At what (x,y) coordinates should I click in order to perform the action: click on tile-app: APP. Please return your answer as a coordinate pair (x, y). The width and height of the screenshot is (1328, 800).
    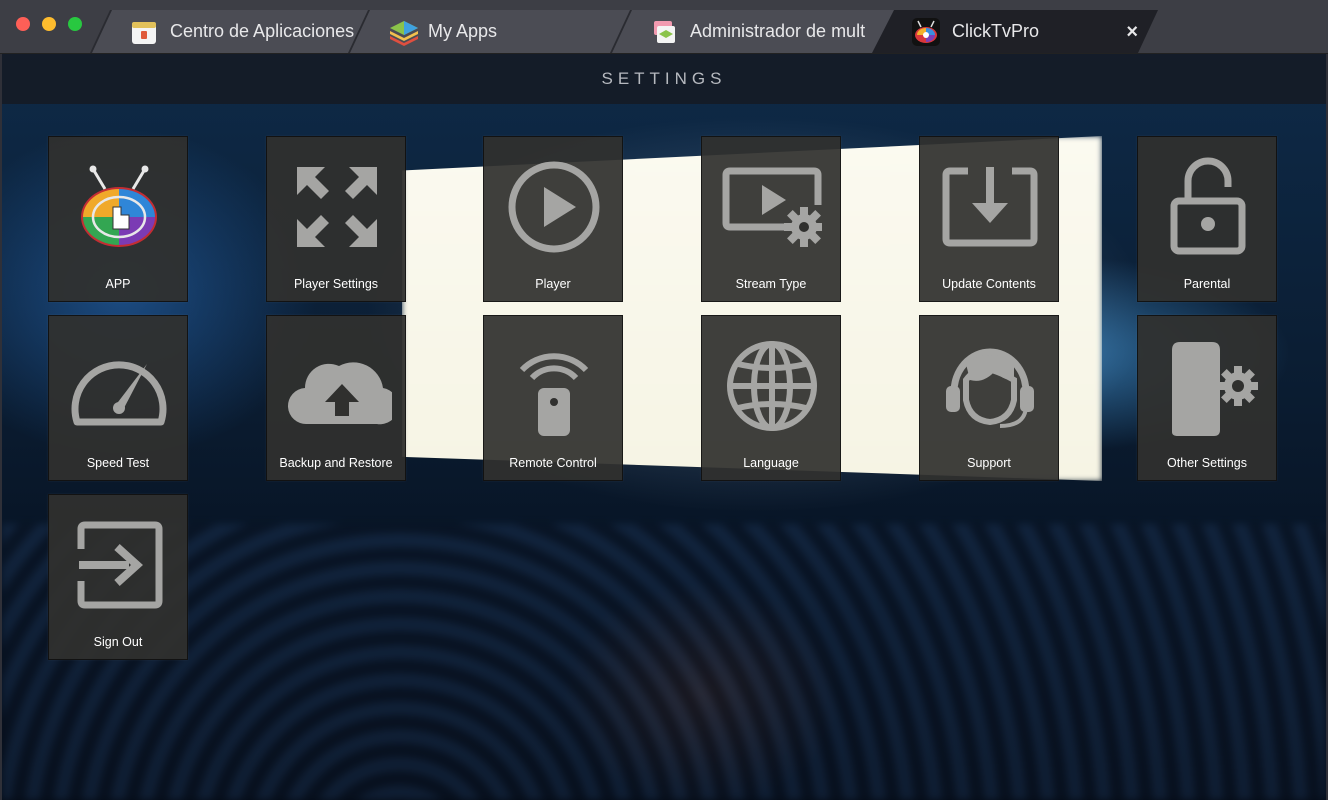
    Looking at the image, I should click on (118, 219).